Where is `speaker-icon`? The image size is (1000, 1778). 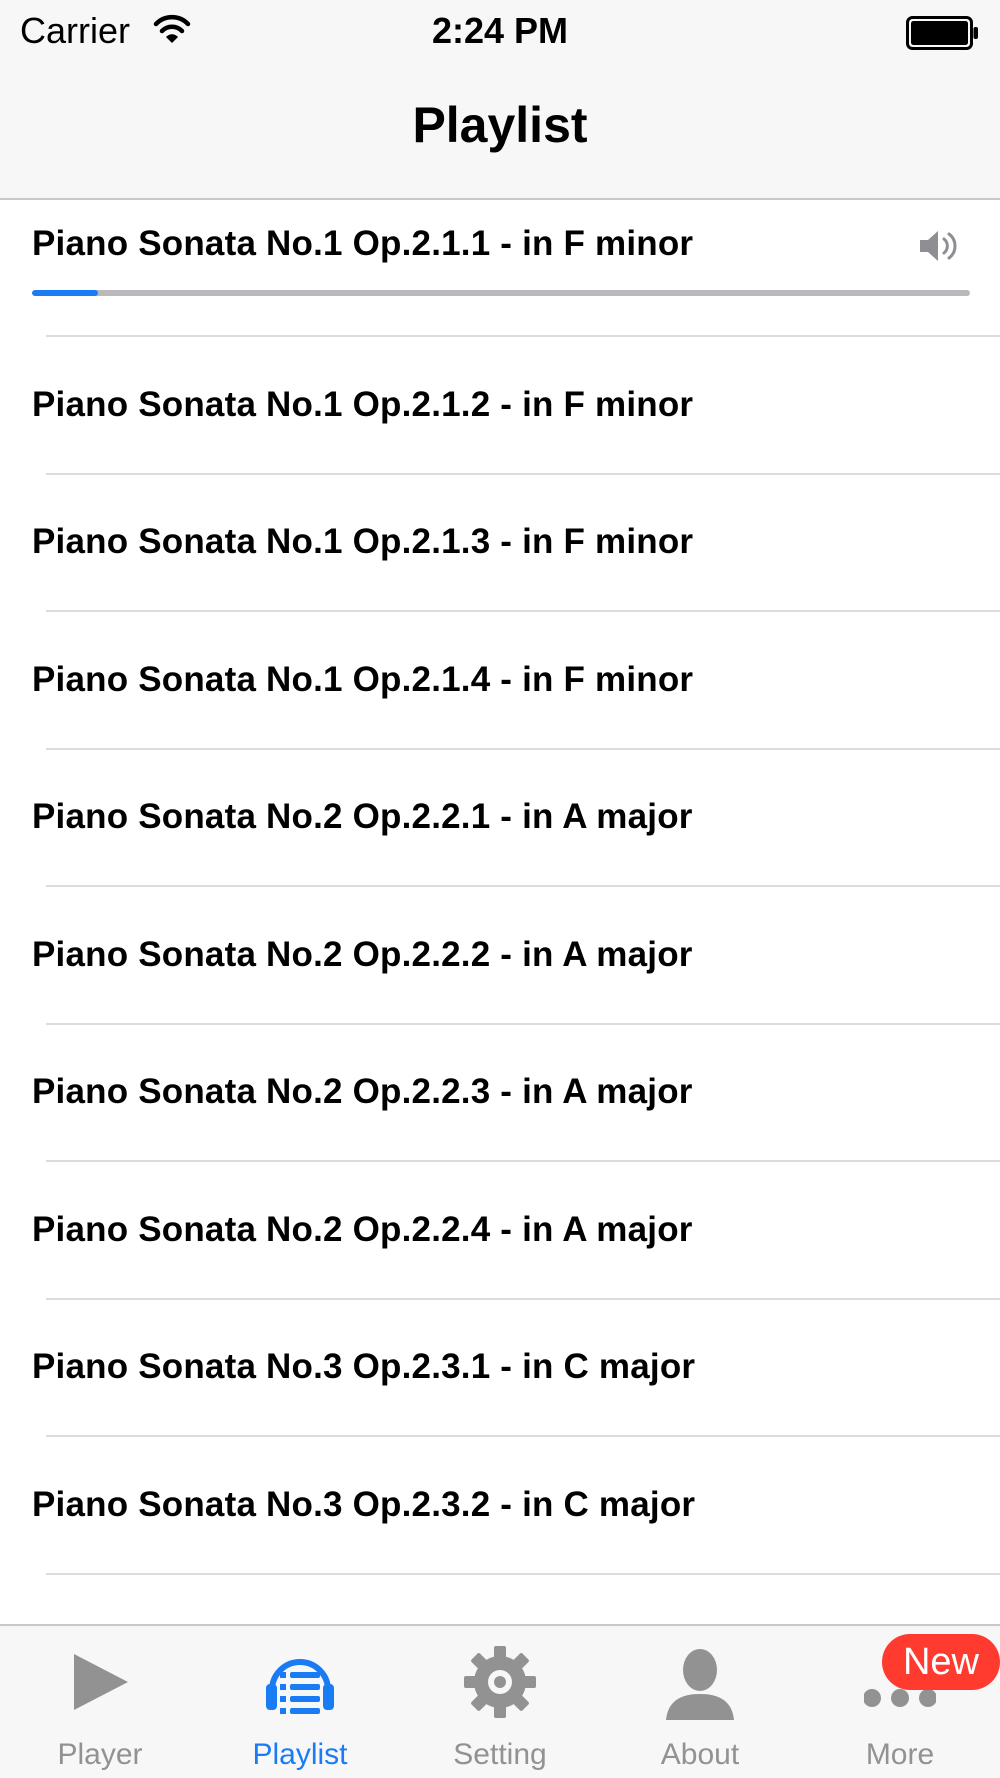 speaker-icon is located at coordinates (938, 246).